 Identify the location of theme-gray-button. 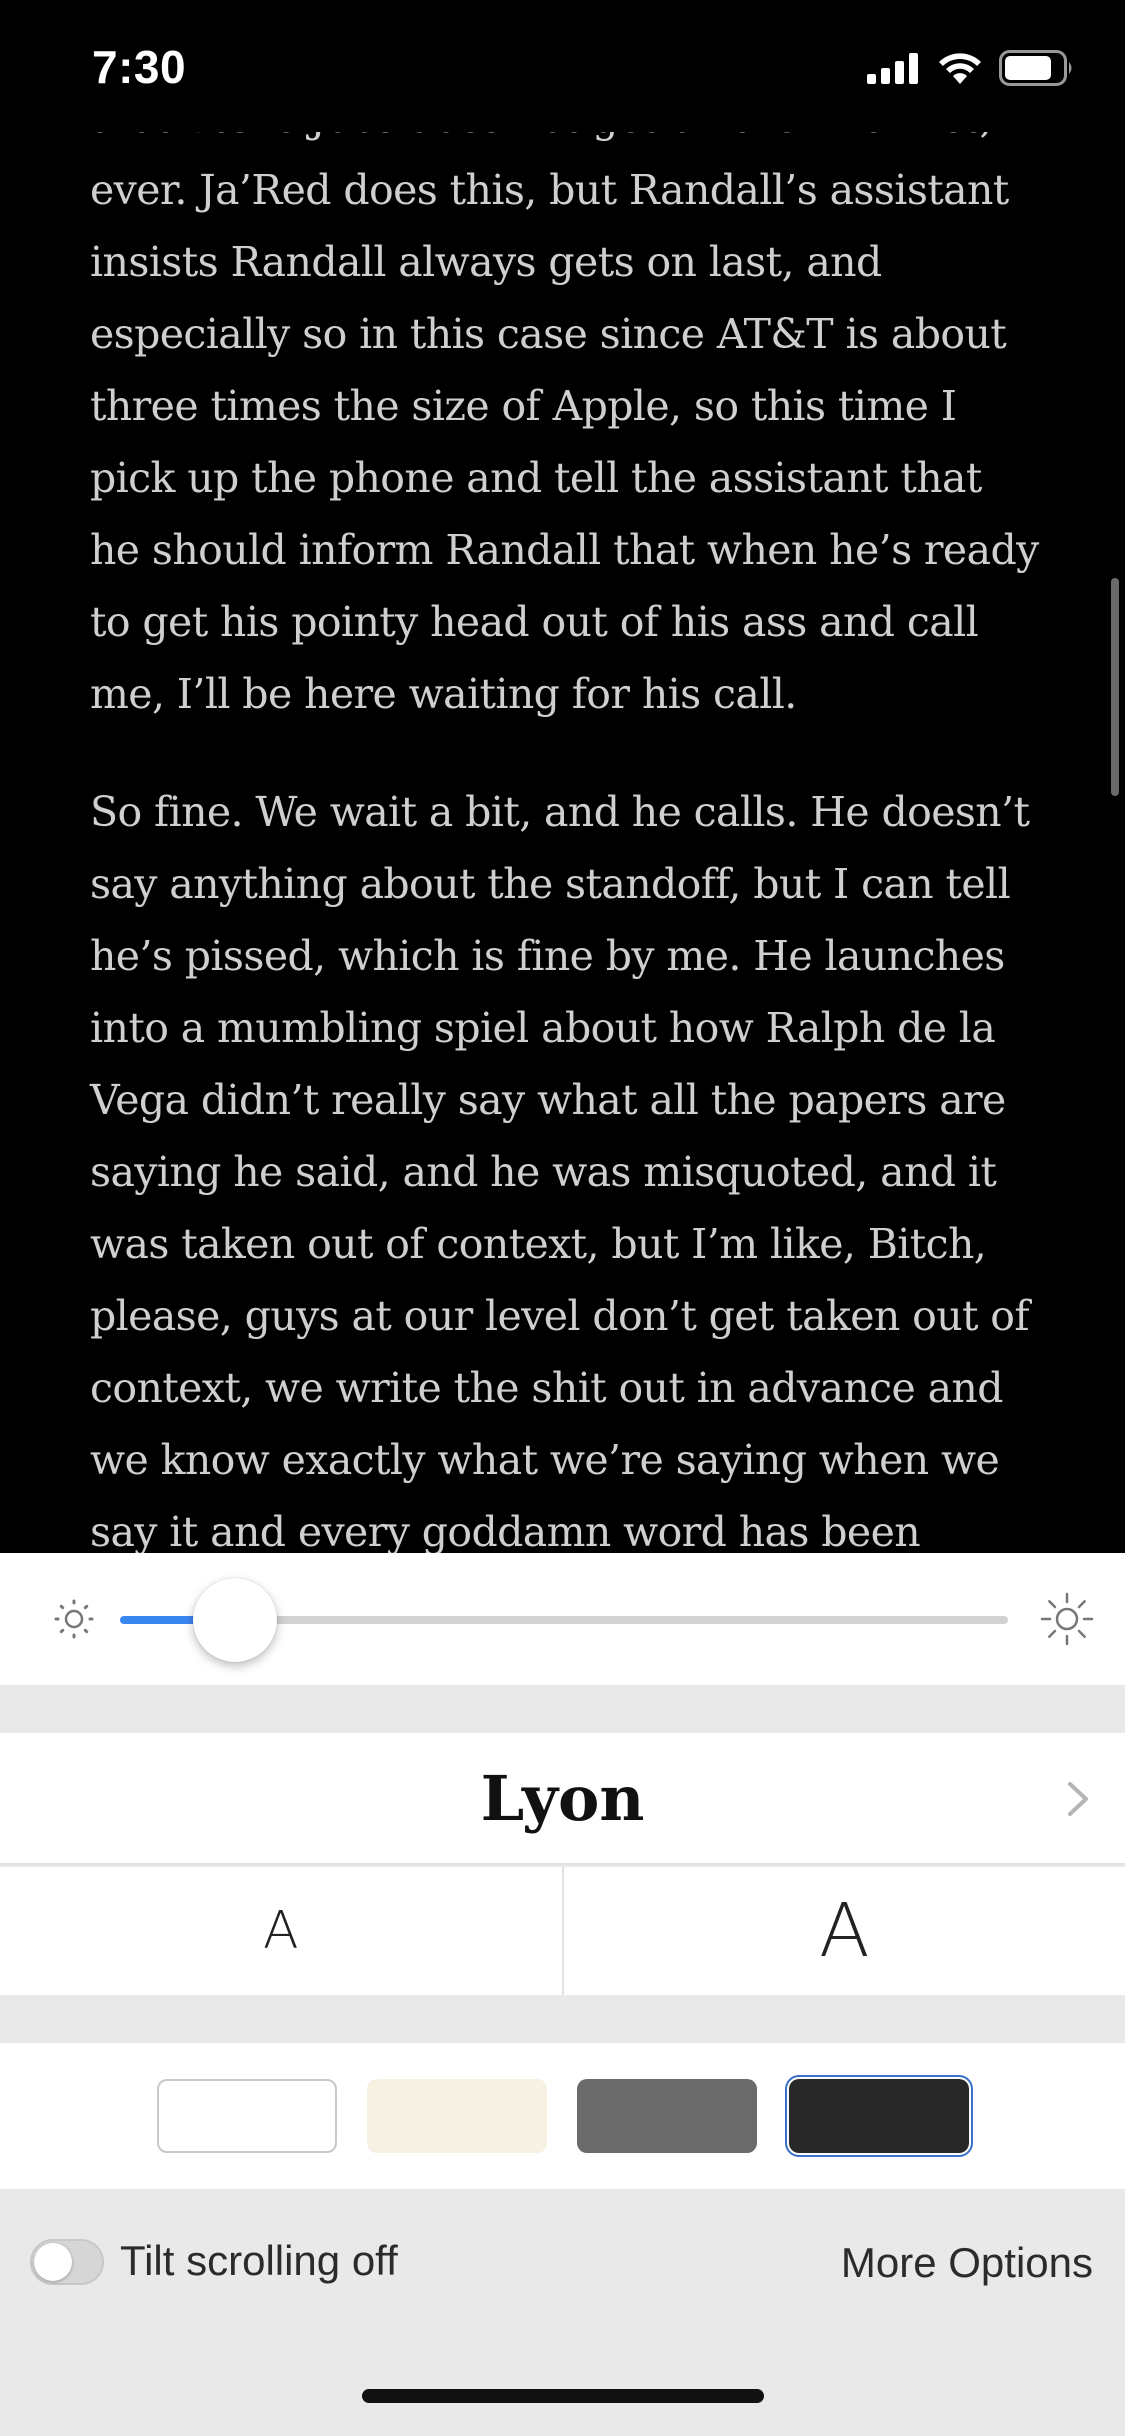
(667, 2116).